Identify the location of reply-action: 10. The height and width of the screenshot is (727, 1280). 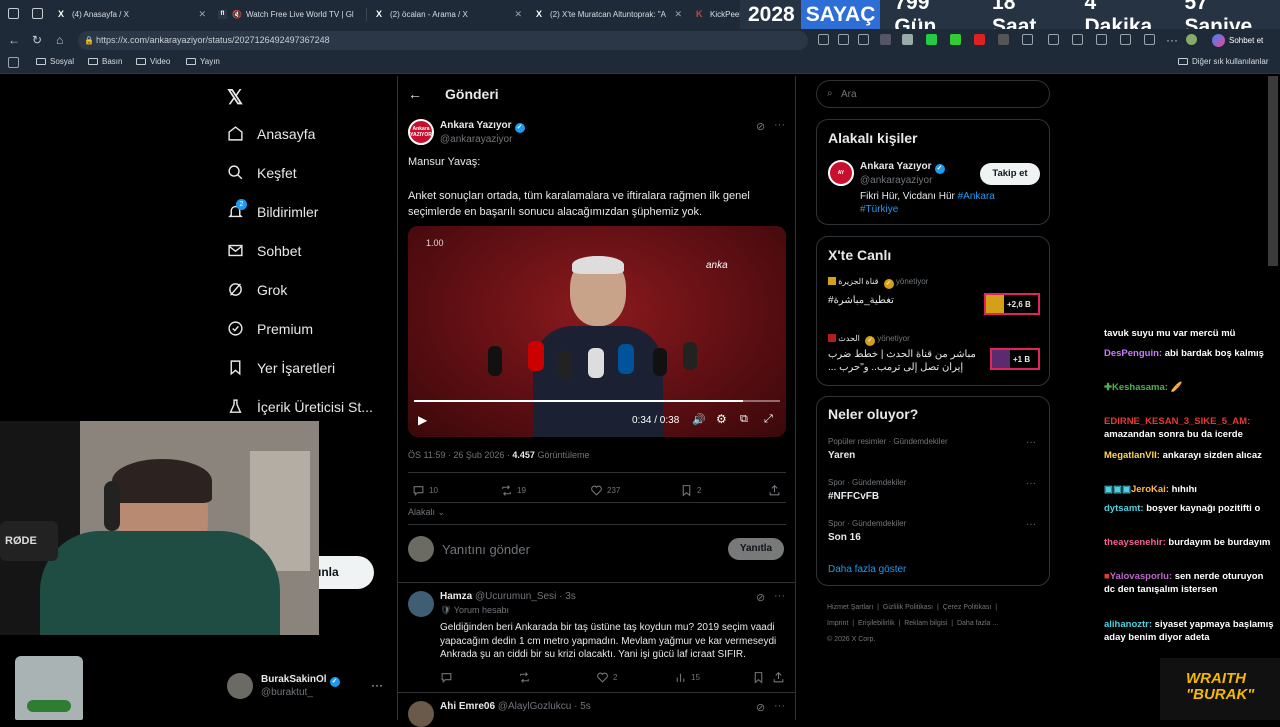
(425, 490).